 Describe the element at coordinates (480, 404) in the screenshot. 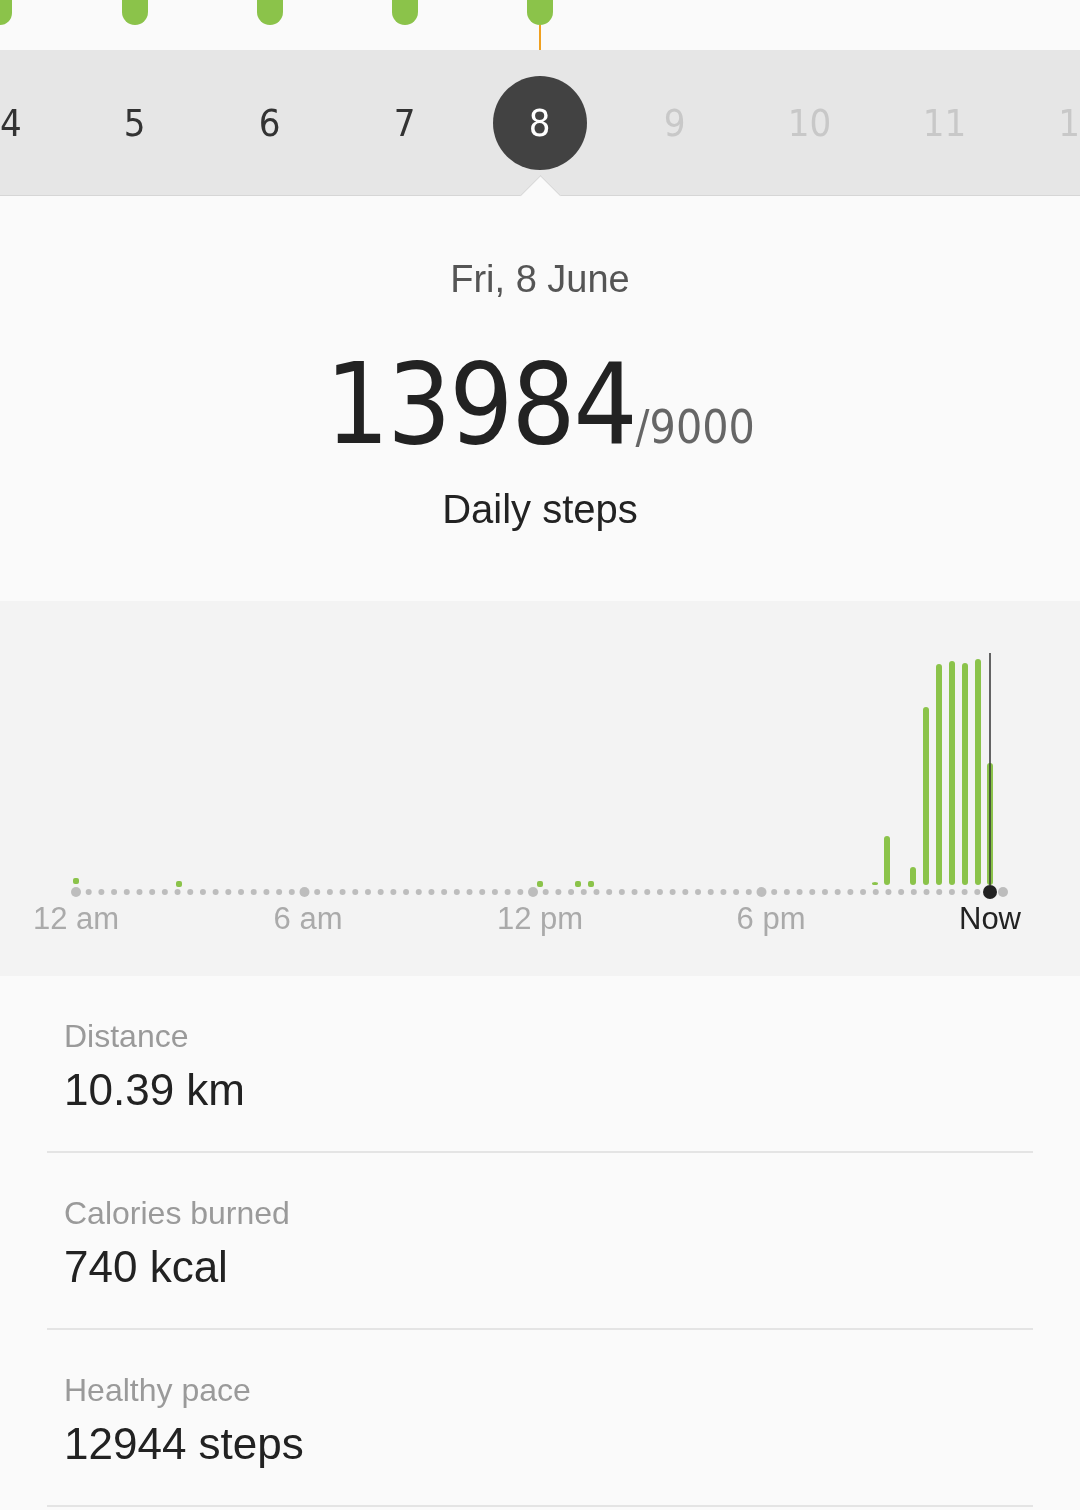

I see `step-count: 13984` at that location.